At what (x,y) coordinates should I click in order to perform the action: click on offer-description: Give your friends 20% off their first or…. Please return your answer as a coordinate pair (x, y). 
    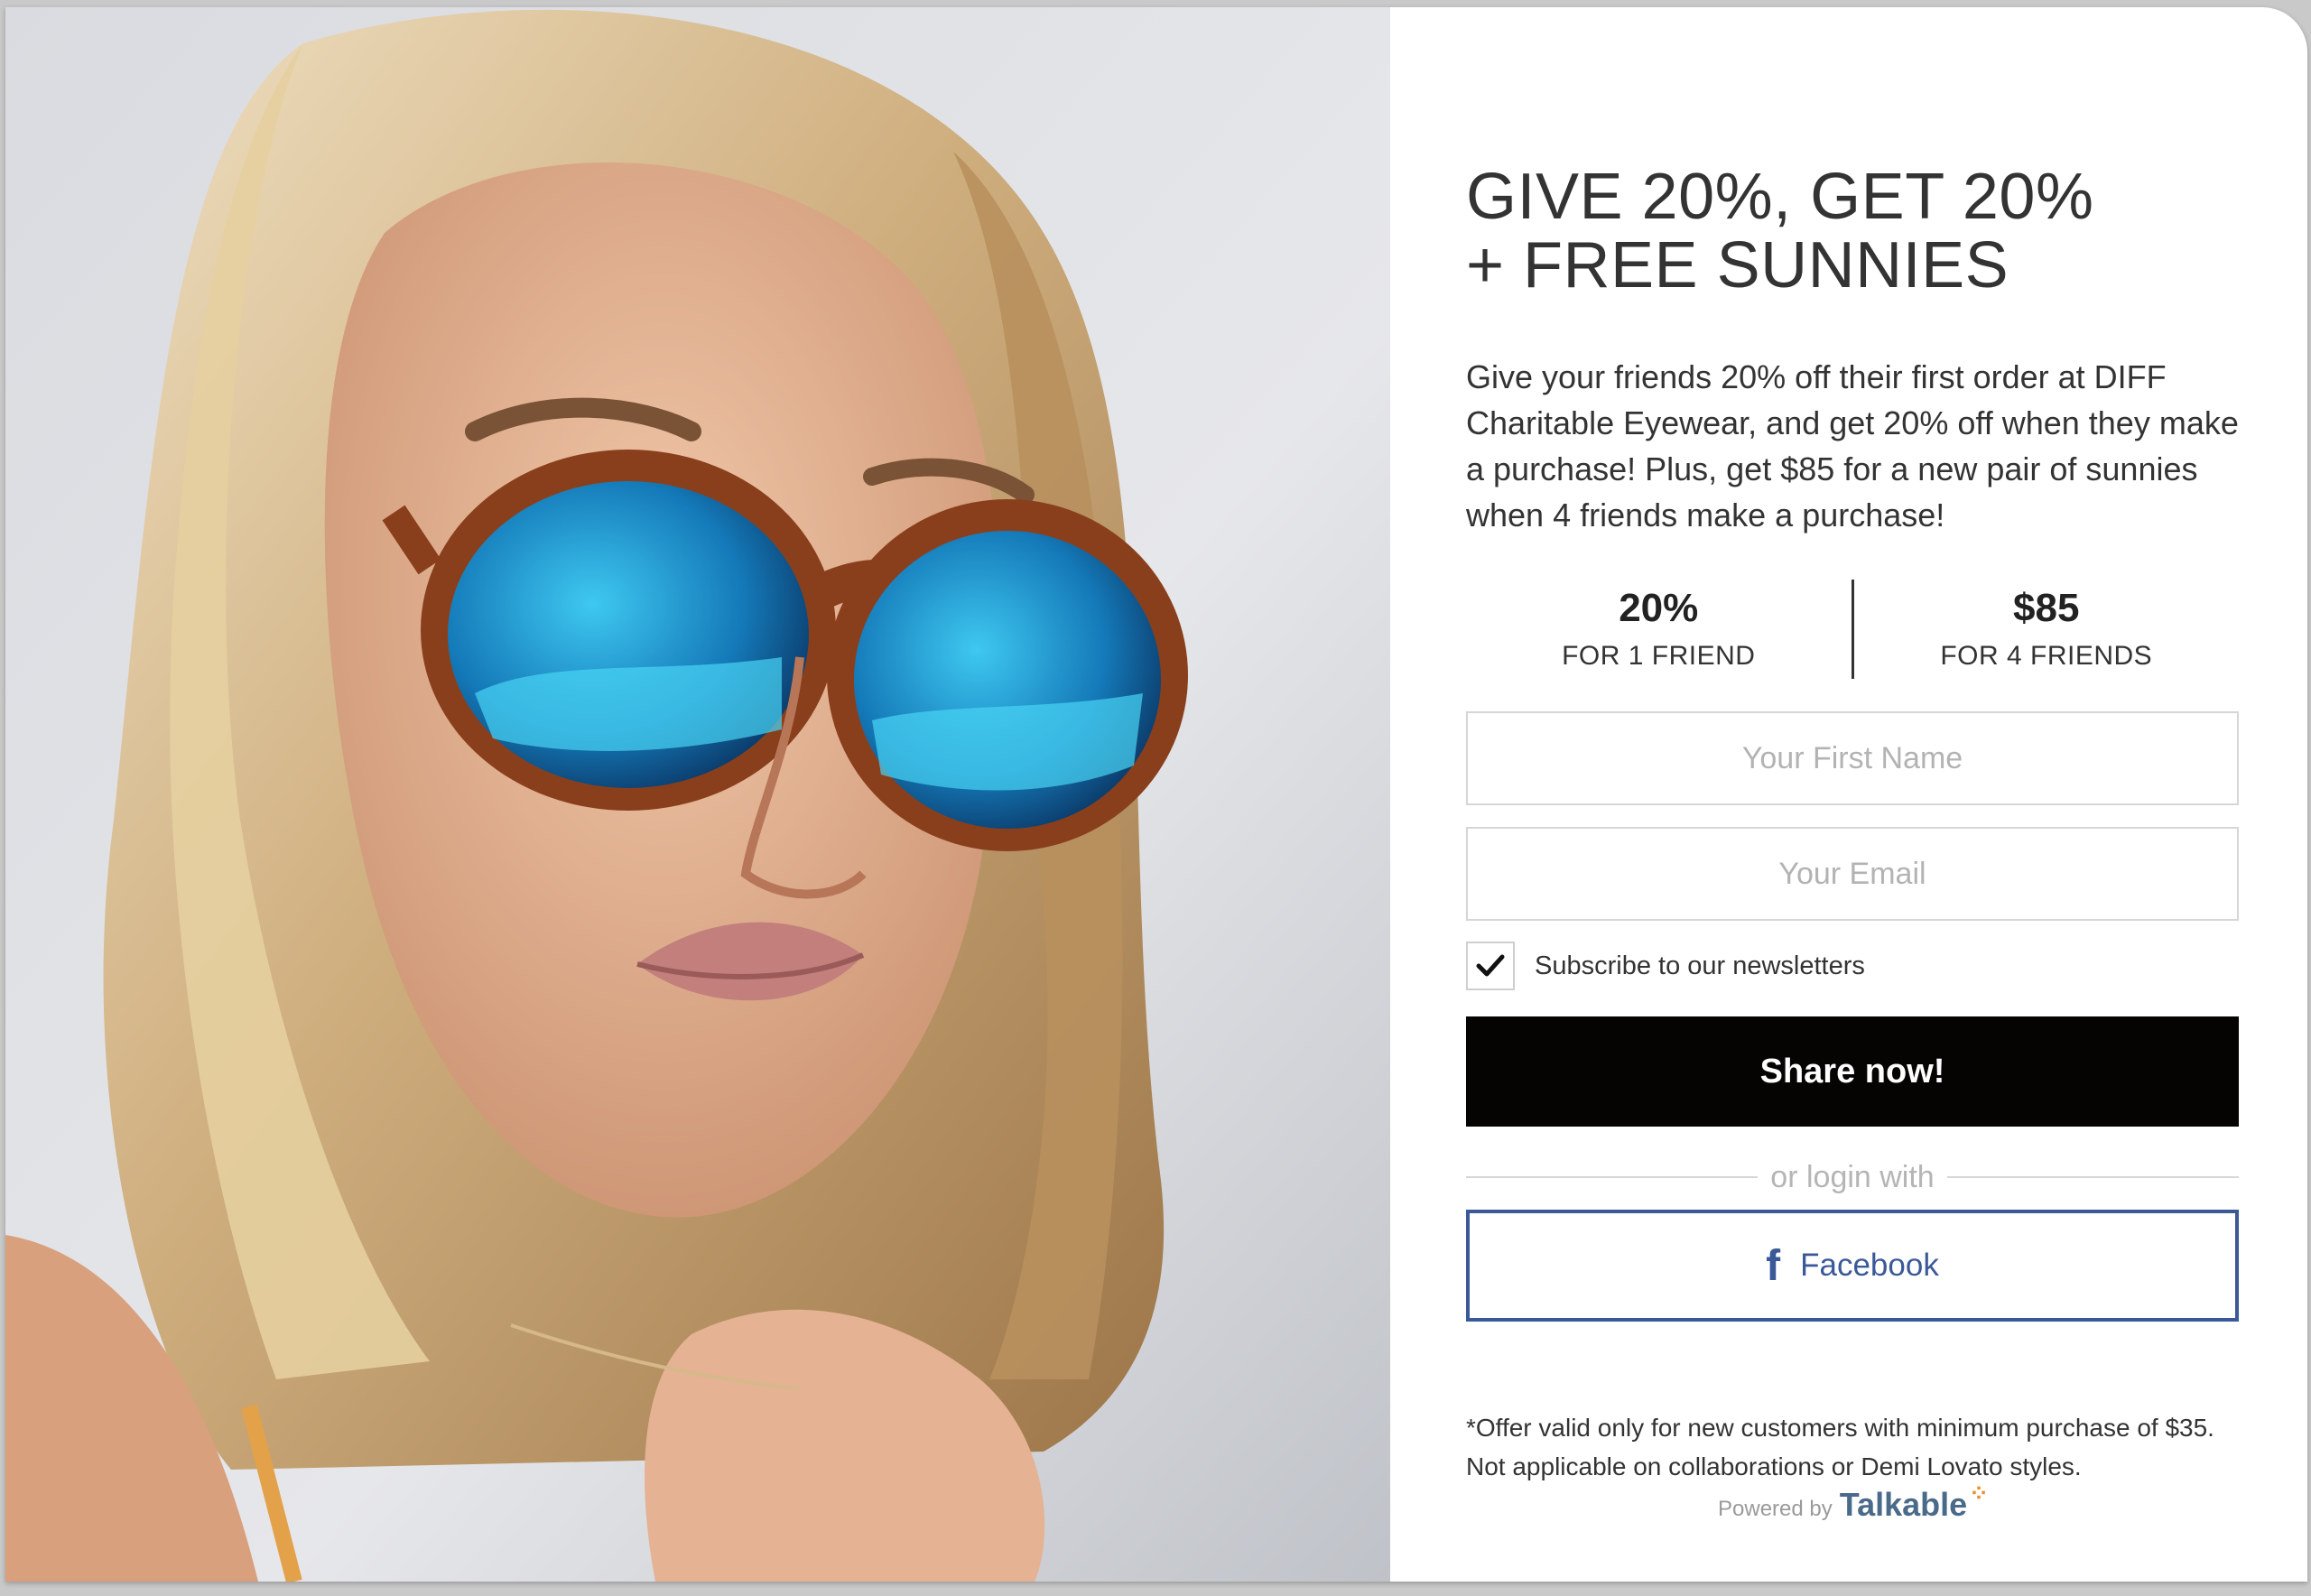
    Looking at the image, I should click on (1852, 446).